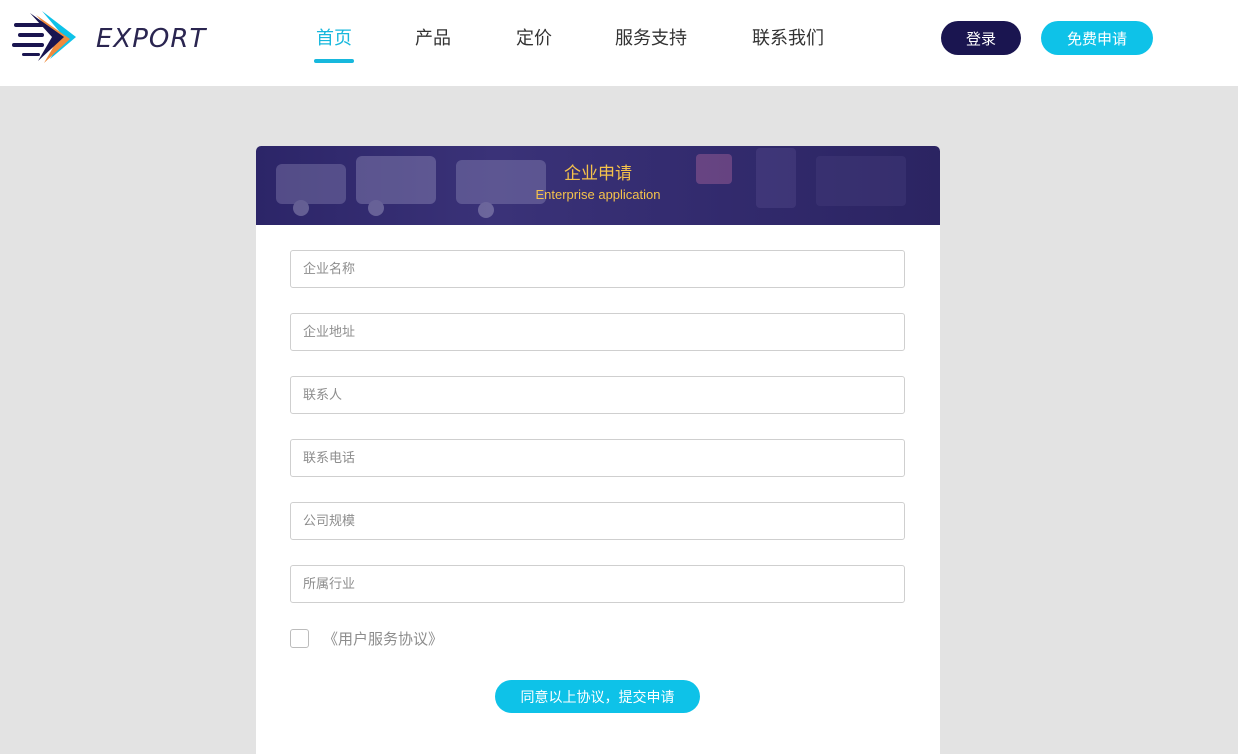  I want to click on nav-active-indicator, so click(334, 61).